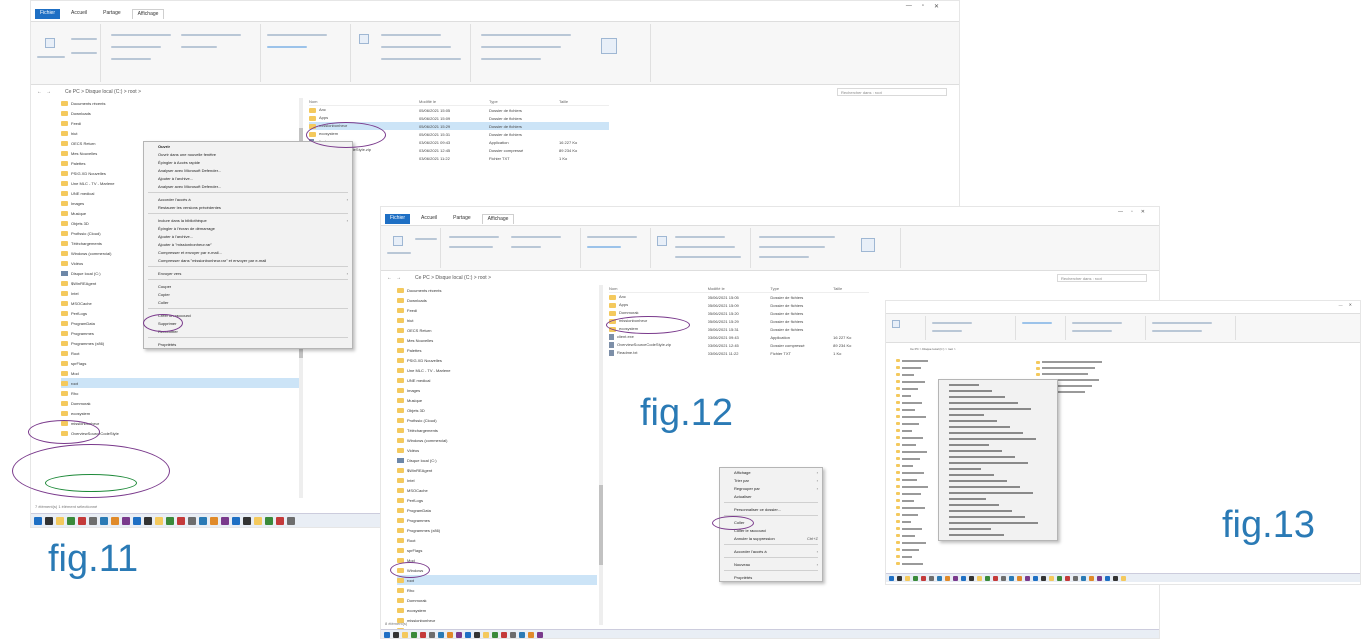 The image size is (1361, 639). What do you see at coordinates (998, 535) in the screenshot?
I see `menu-item` at bounding box center [998, 535].